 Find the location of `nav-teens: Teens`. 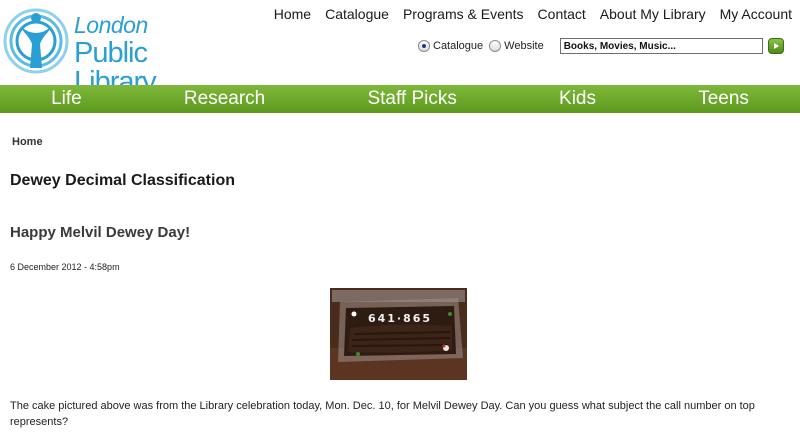

nav-teens: Teens is located at coordinates (723, 99).